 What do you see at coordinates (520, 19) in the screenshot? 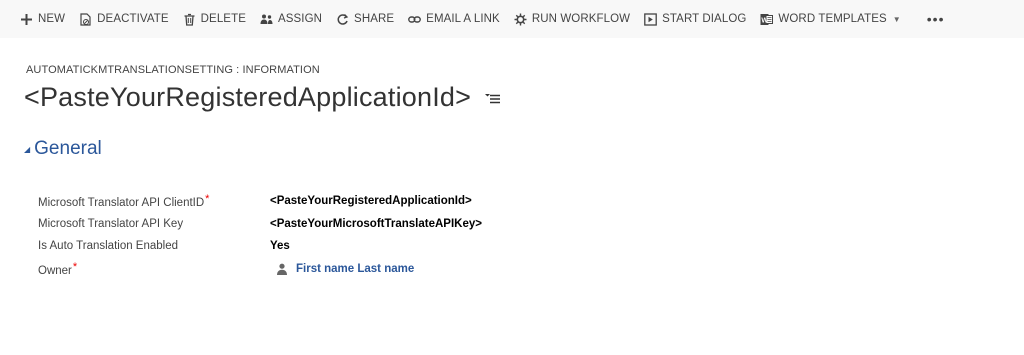
I see `workflow-gear-icon` at bounding box center [520, 19].